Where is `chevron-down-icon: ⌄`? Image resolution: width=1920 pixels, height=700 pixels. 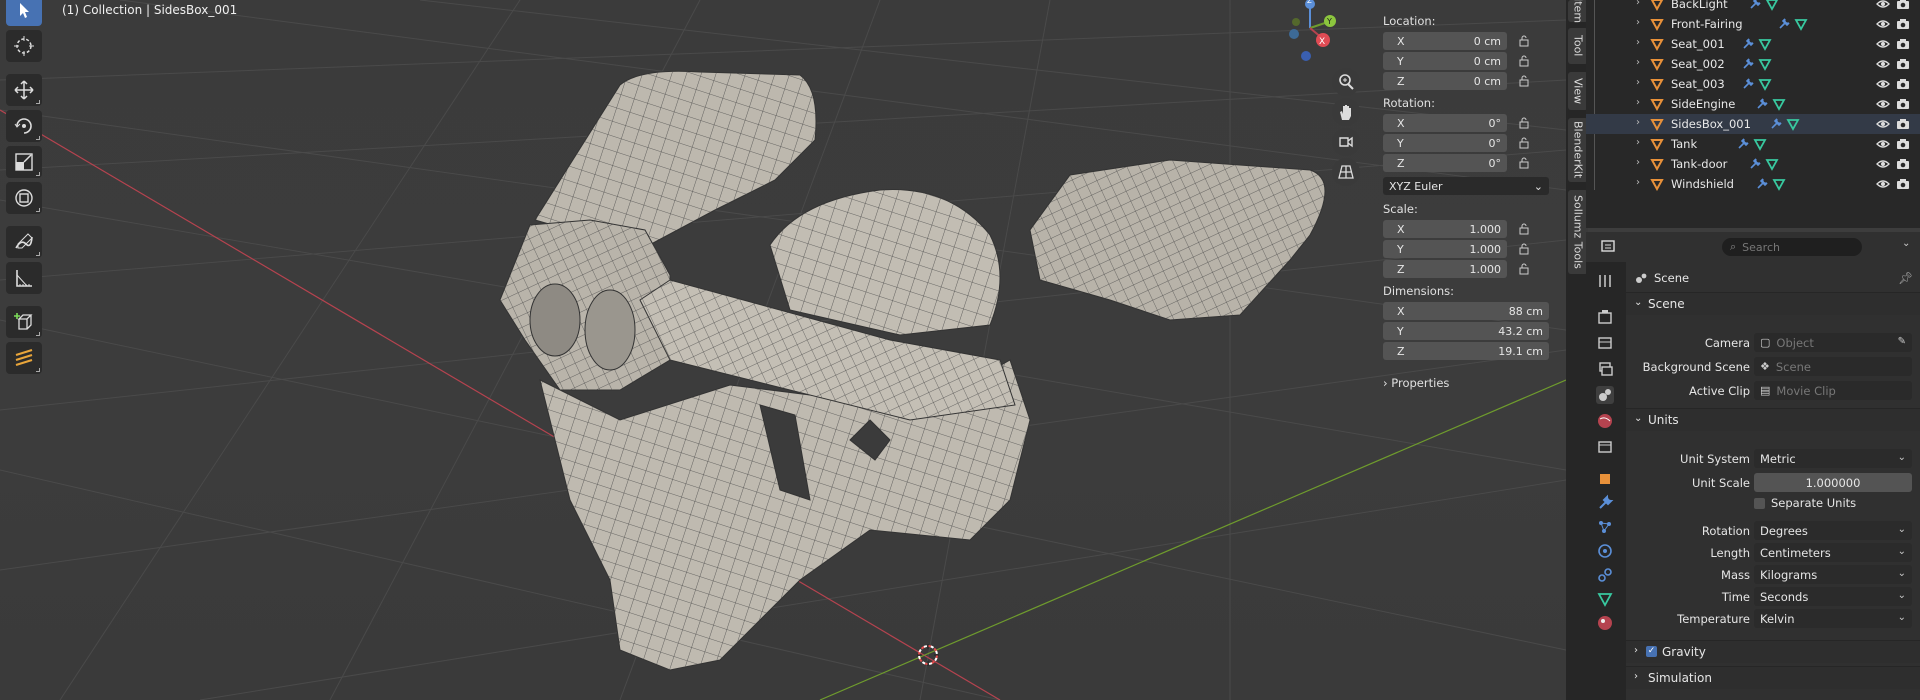
chevron-down-icon: ⌄ is located at coordinates (1906, 243).